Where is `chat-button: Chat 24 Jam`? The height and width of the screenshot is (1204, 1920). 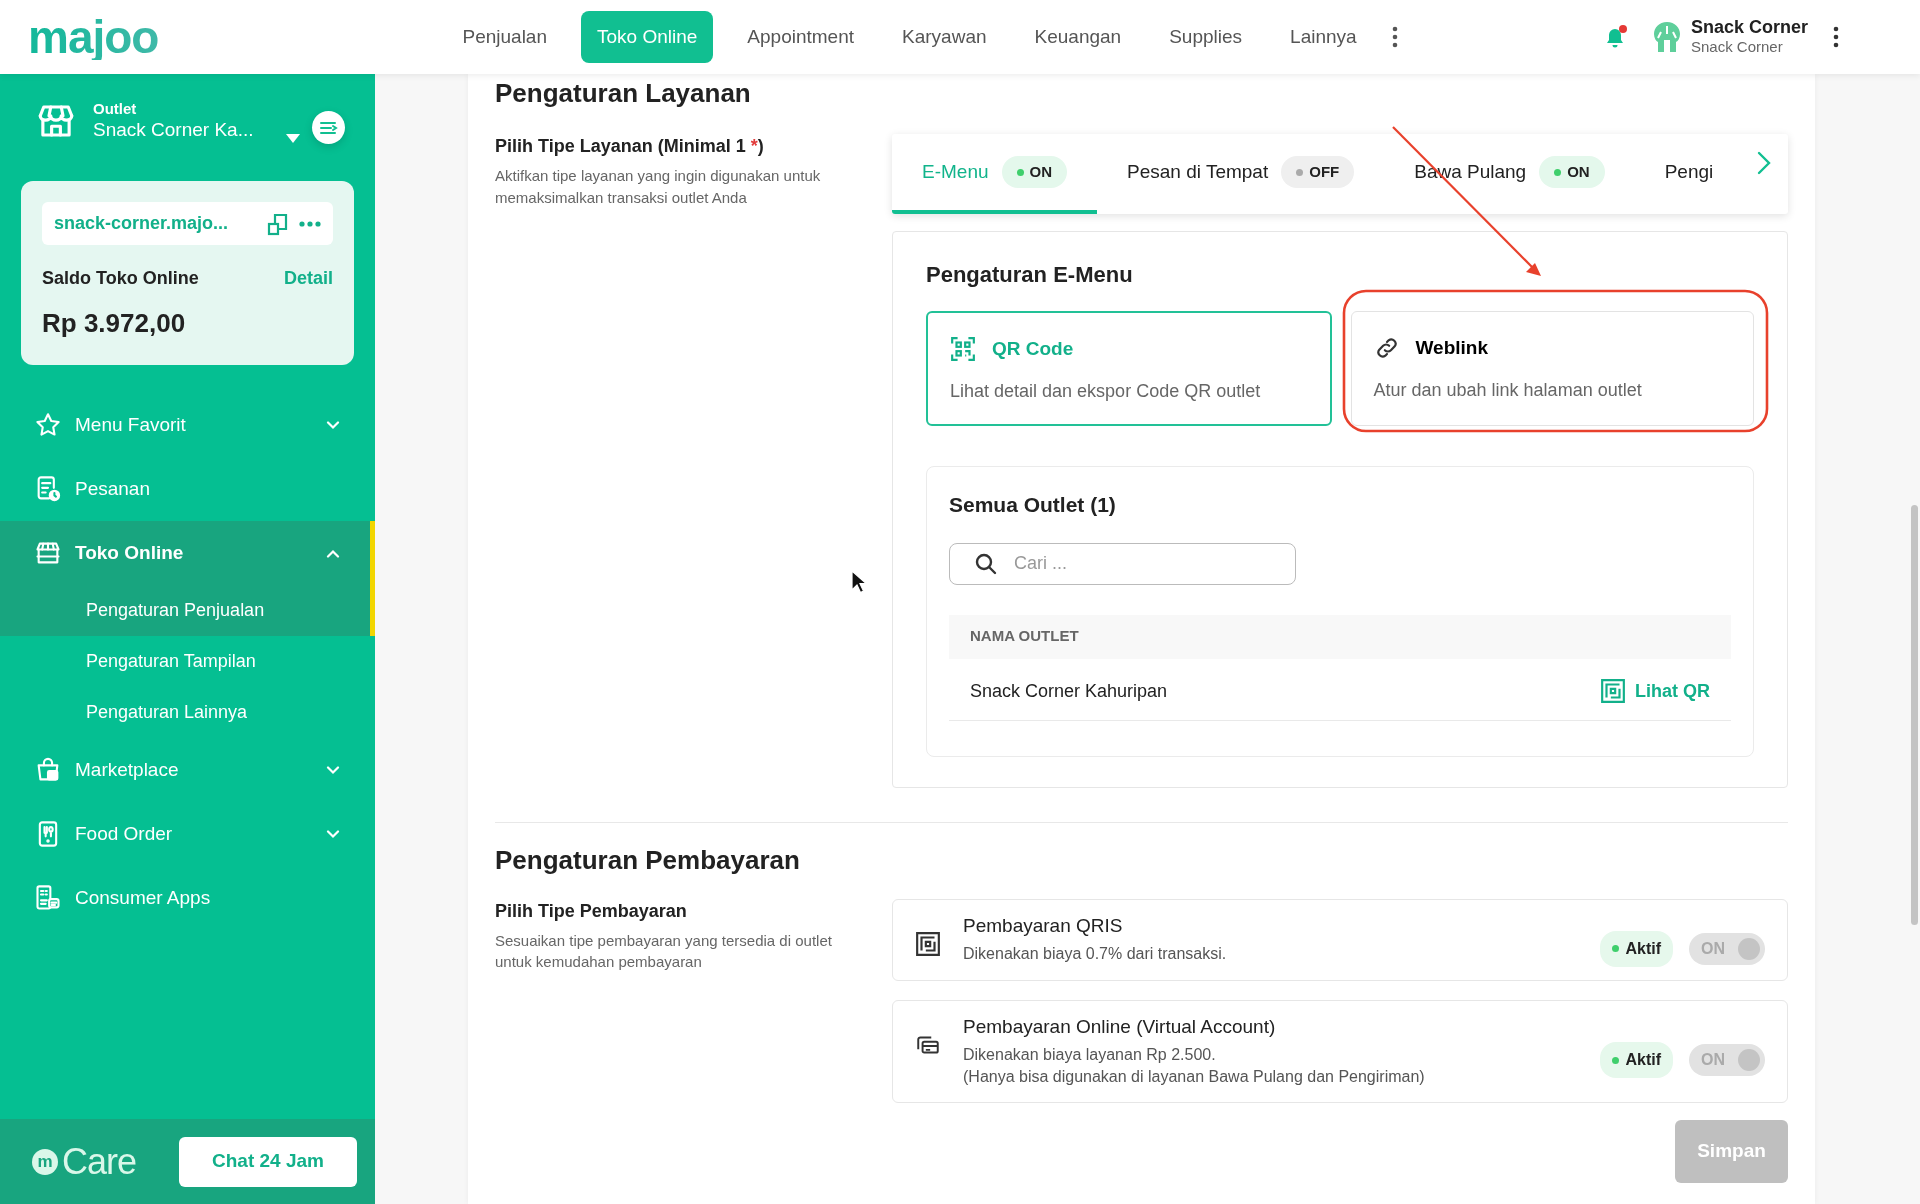 chat-button: Chat 24 Jam is located at coordinates (268, 1161).